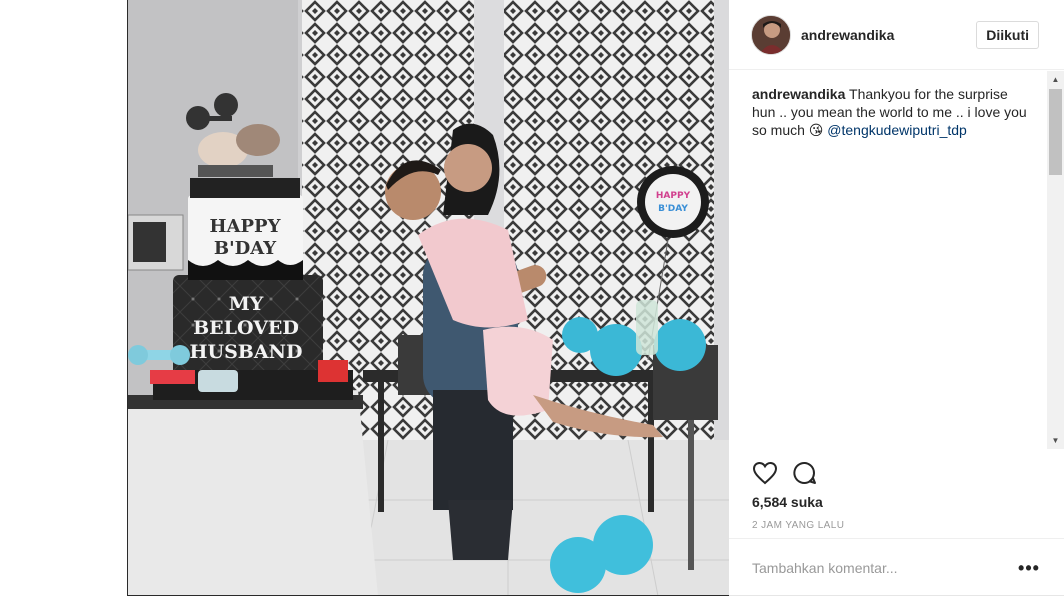 This screenshot has width=1064, height=610. Describe the element at coordinates (798, 94) in the screenshot. I see `caption-username: andrewandika` at that location.